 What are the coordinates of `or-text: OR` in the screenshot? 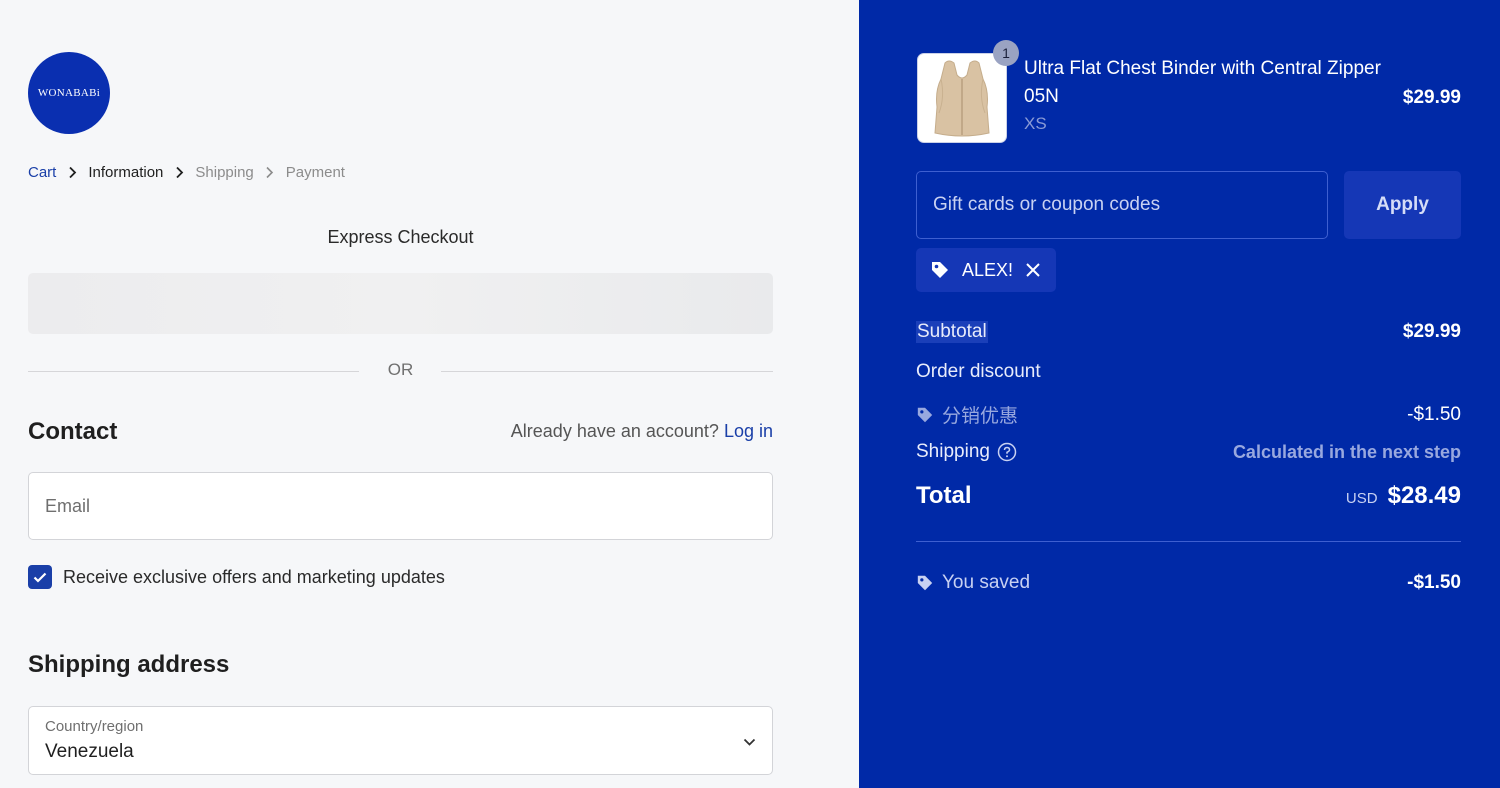 It's located at (400, 369).